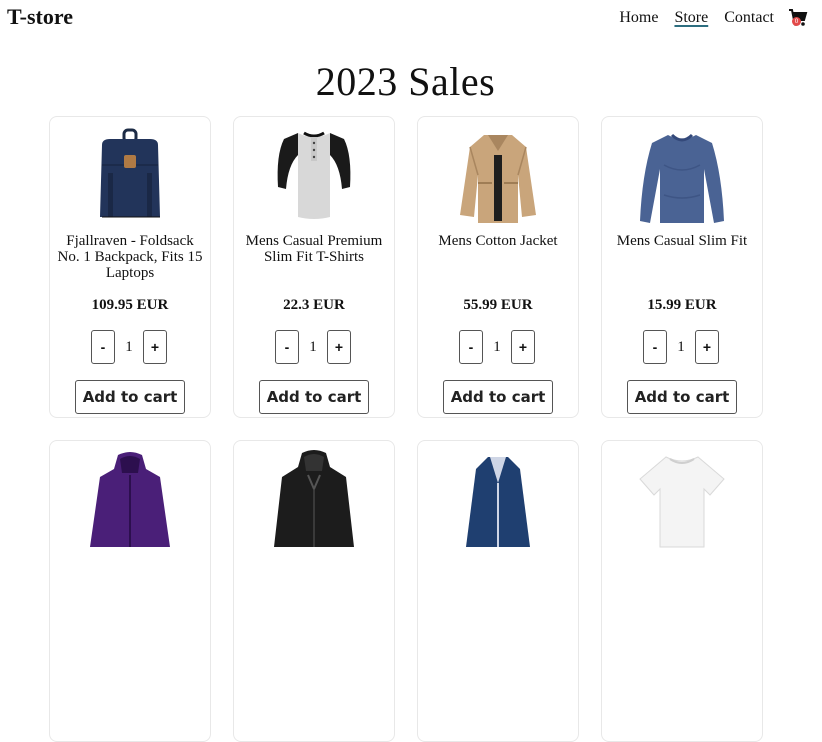 This screenshot has width=822, height=742. I want to click on product-image-cotton-jacket, so click(498, 175).